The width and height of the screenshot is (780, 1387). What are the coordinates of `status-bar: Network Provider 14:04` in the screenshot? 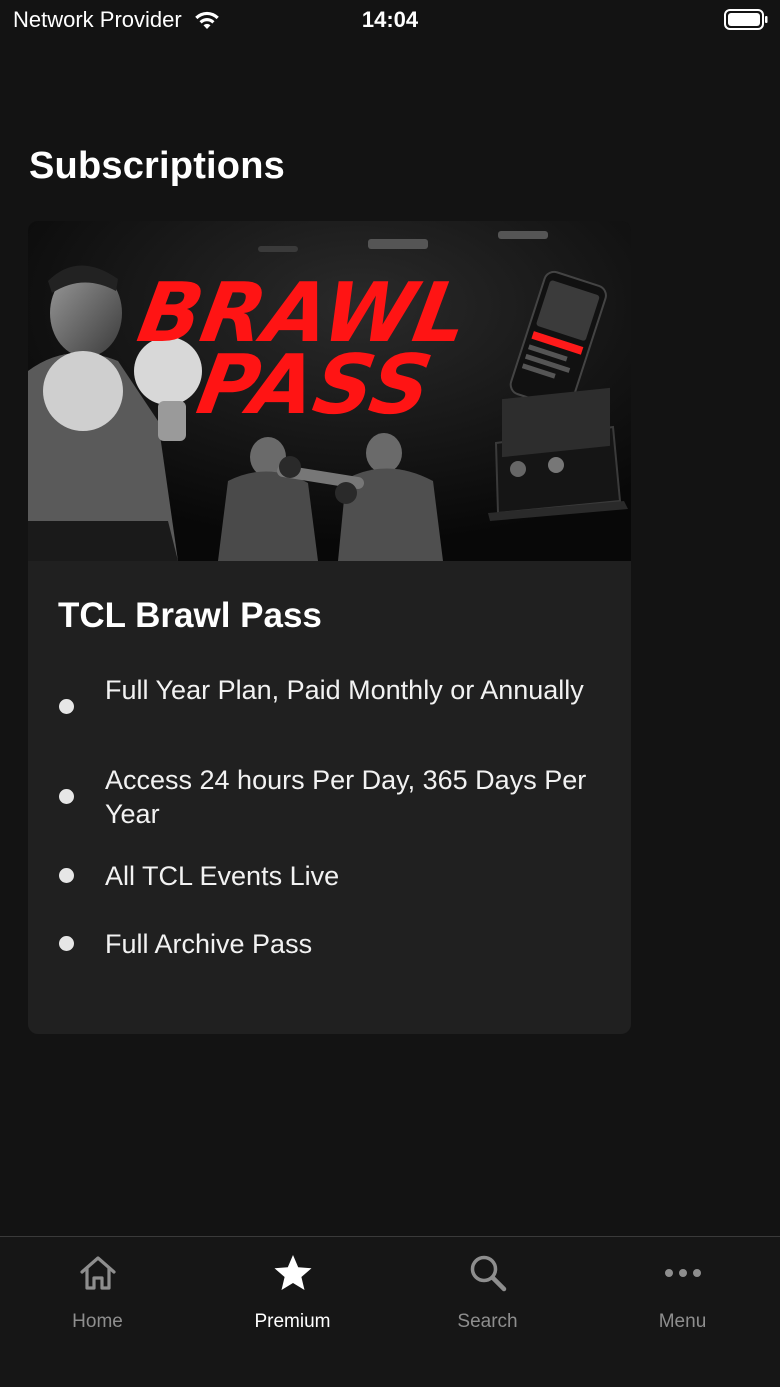 It's located at (390, 22).